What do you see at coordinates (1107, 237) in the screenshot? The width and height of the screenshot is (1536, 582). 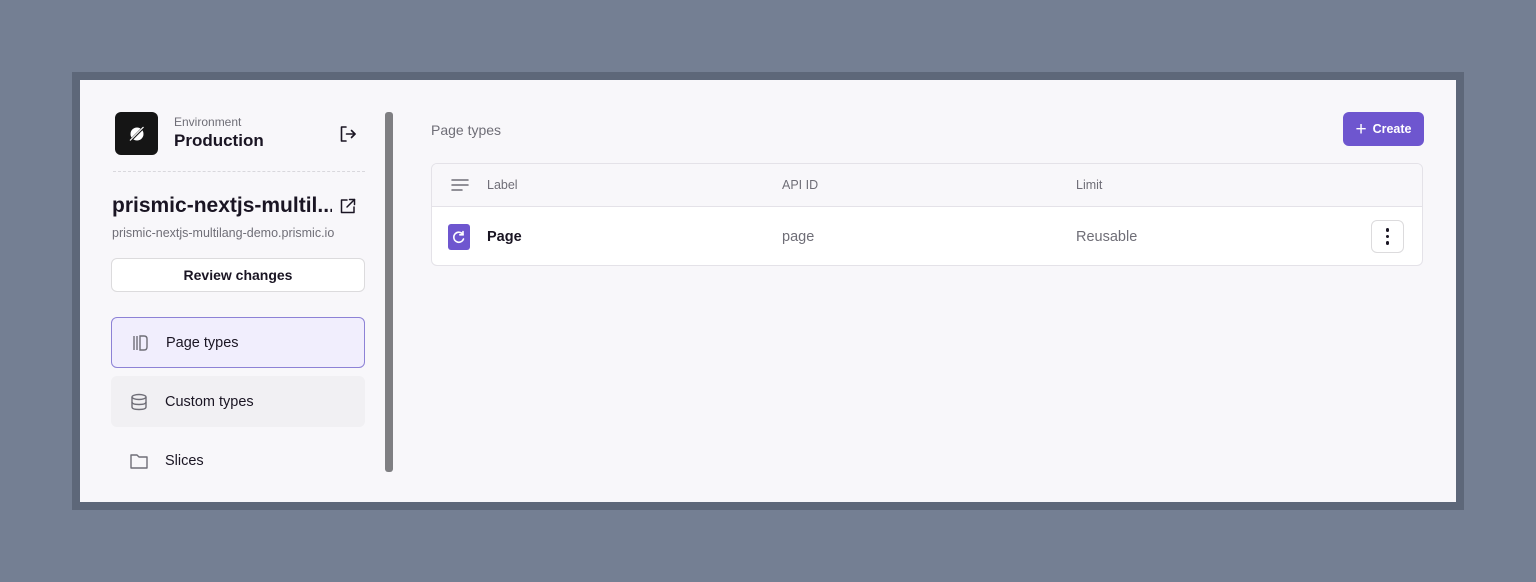 I see `row-limit: Reusable` at bounding box center [1107, 237].